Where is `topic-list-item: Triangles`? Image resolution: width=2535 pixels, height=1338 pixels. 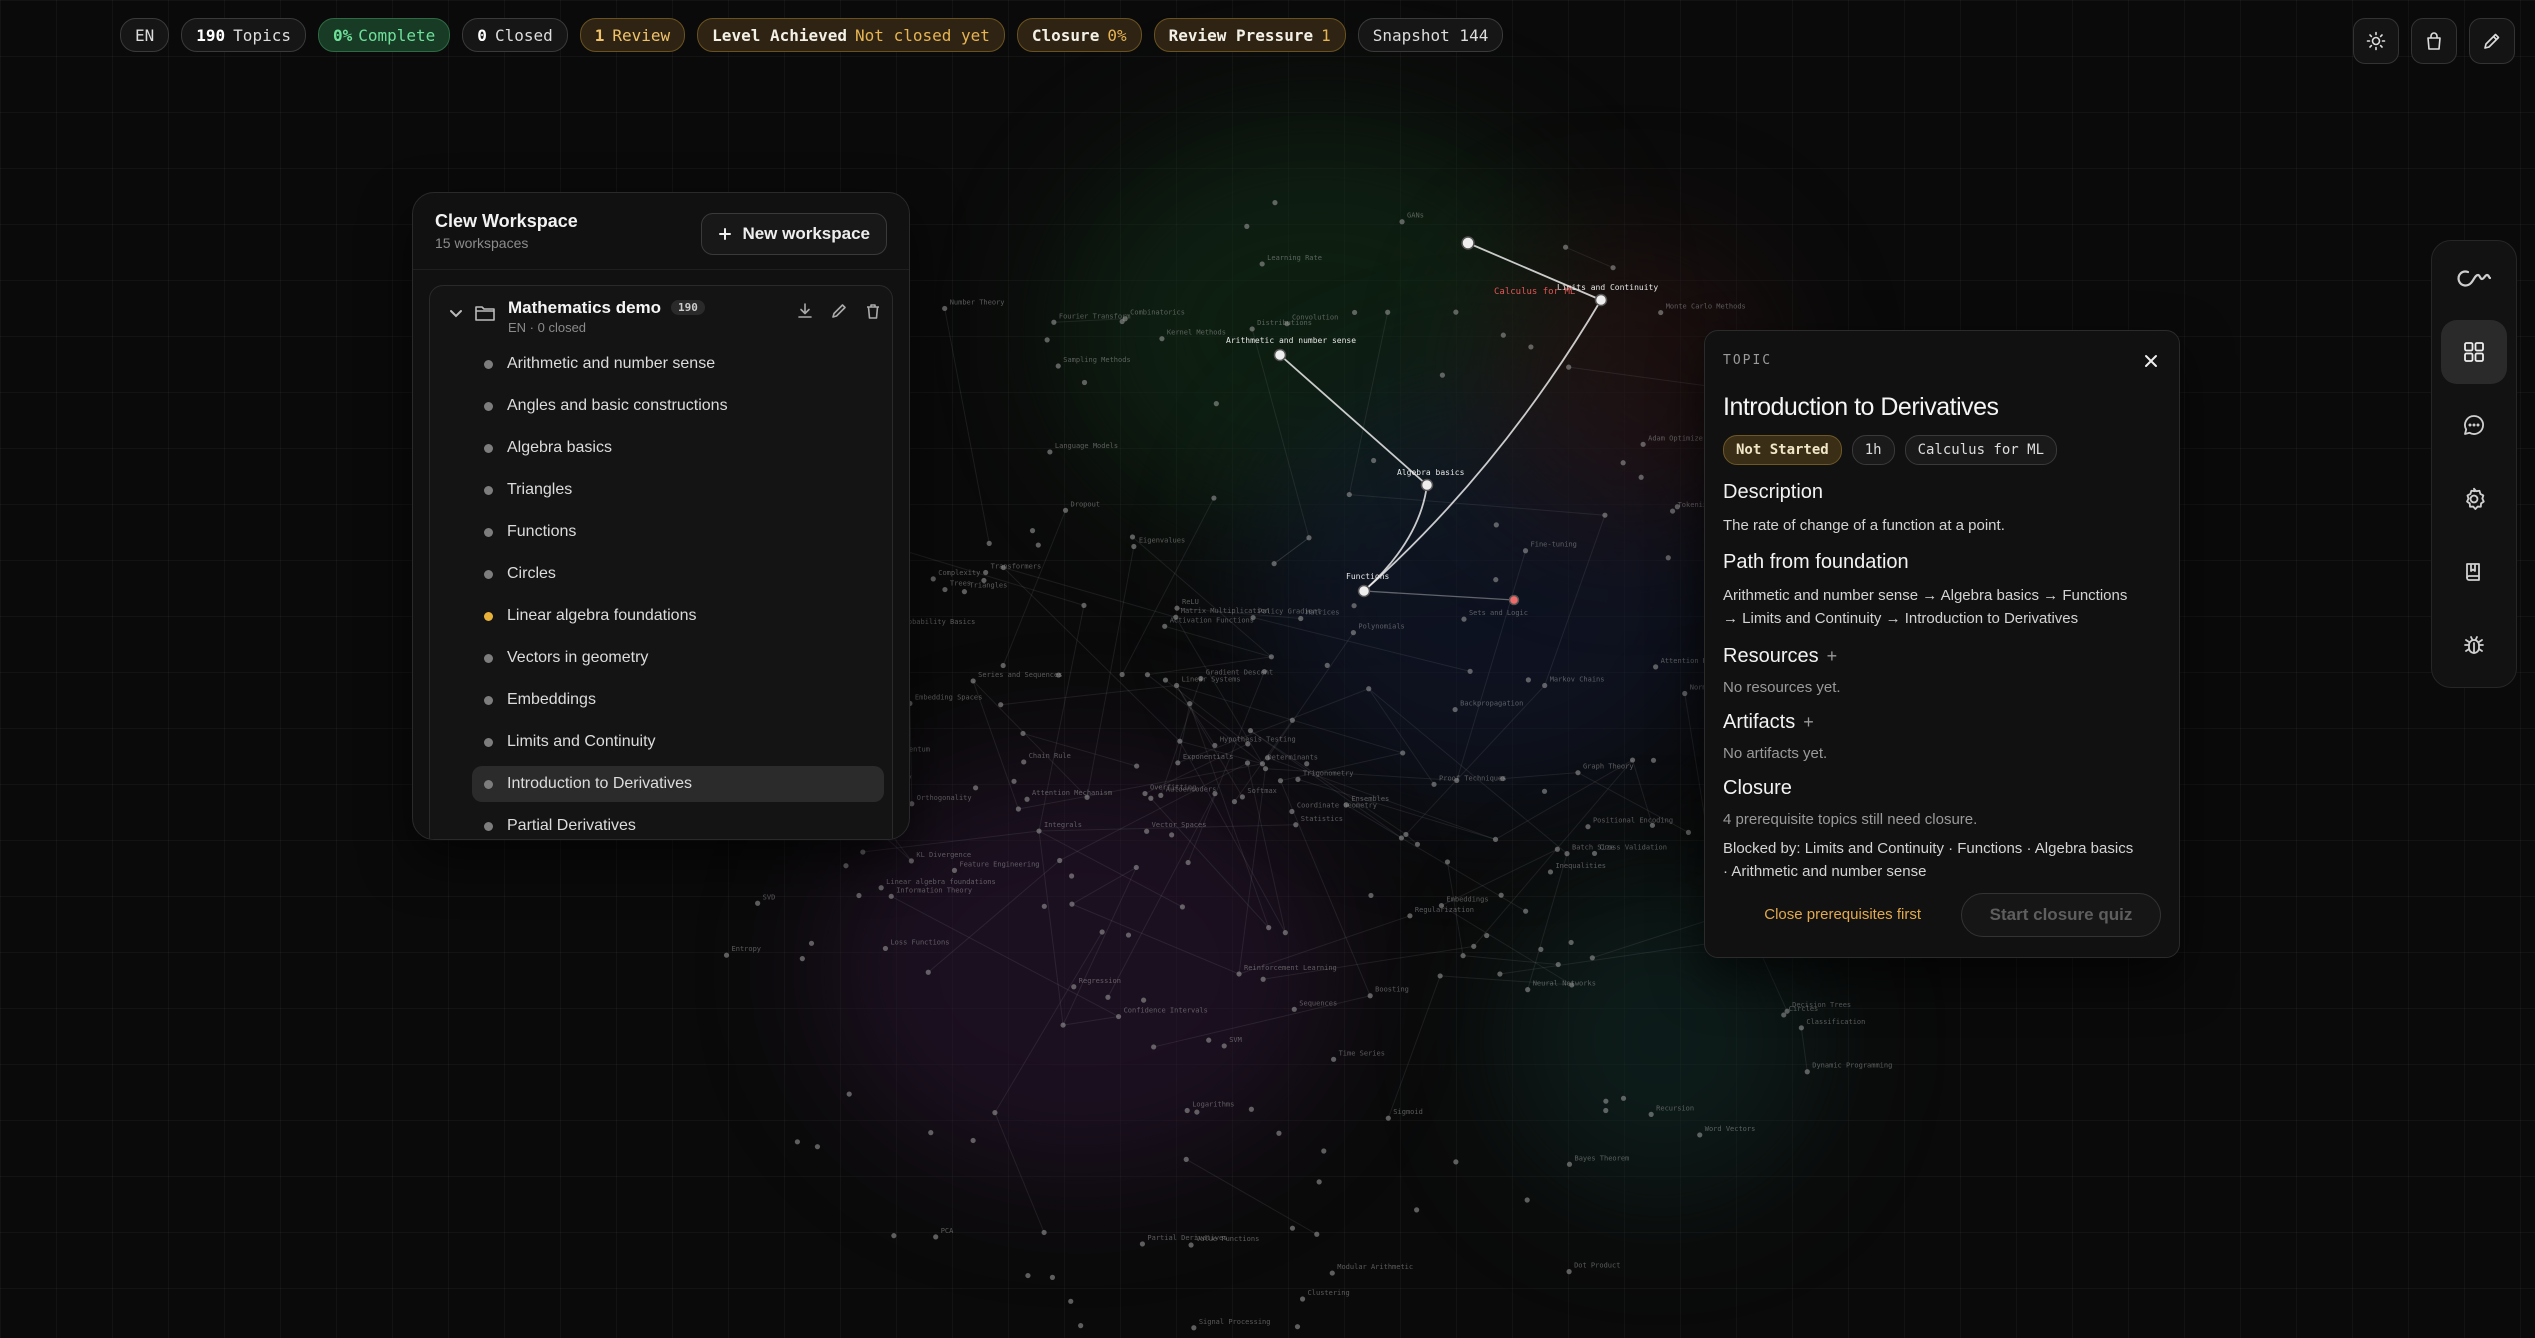
topic-list-item: Triangles is located at coordinates (678, 490).